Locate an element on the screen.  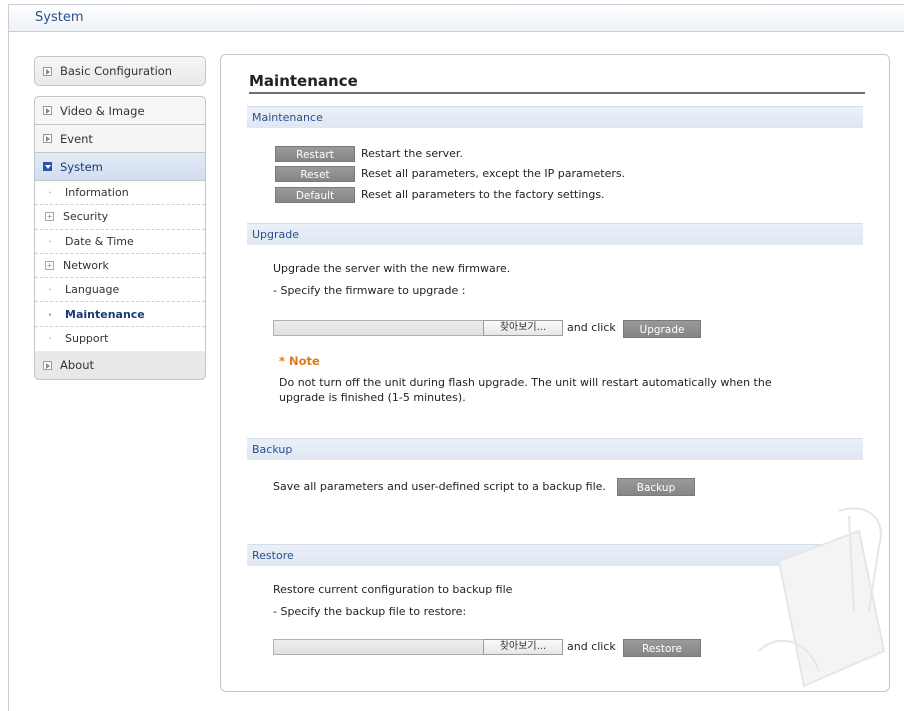
sidebar-item-label: Language is located at coordinates (92, 290).